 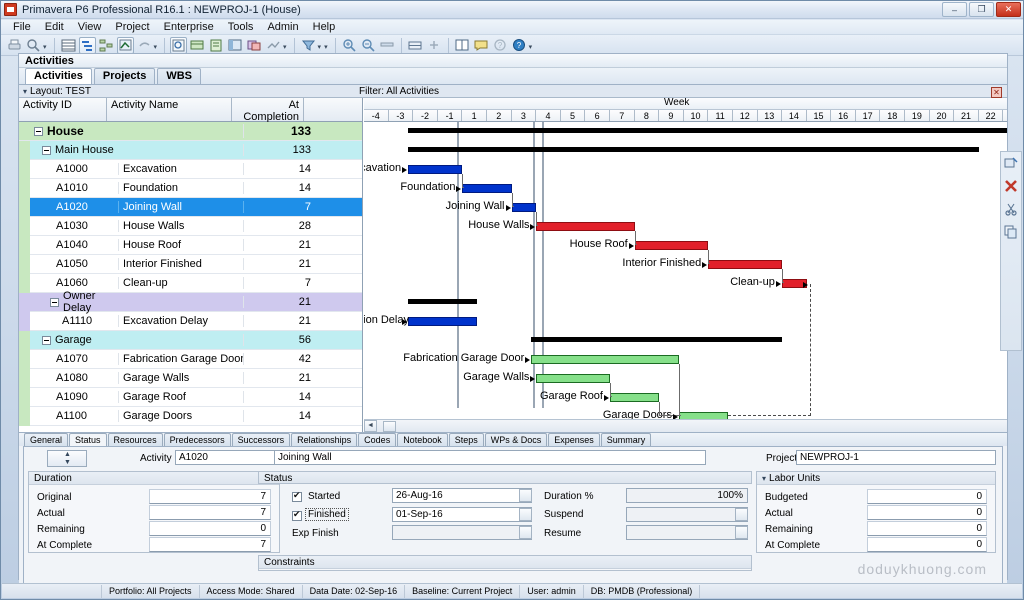 I want to click on zoom-out-icon, so click(x=368, y=45).